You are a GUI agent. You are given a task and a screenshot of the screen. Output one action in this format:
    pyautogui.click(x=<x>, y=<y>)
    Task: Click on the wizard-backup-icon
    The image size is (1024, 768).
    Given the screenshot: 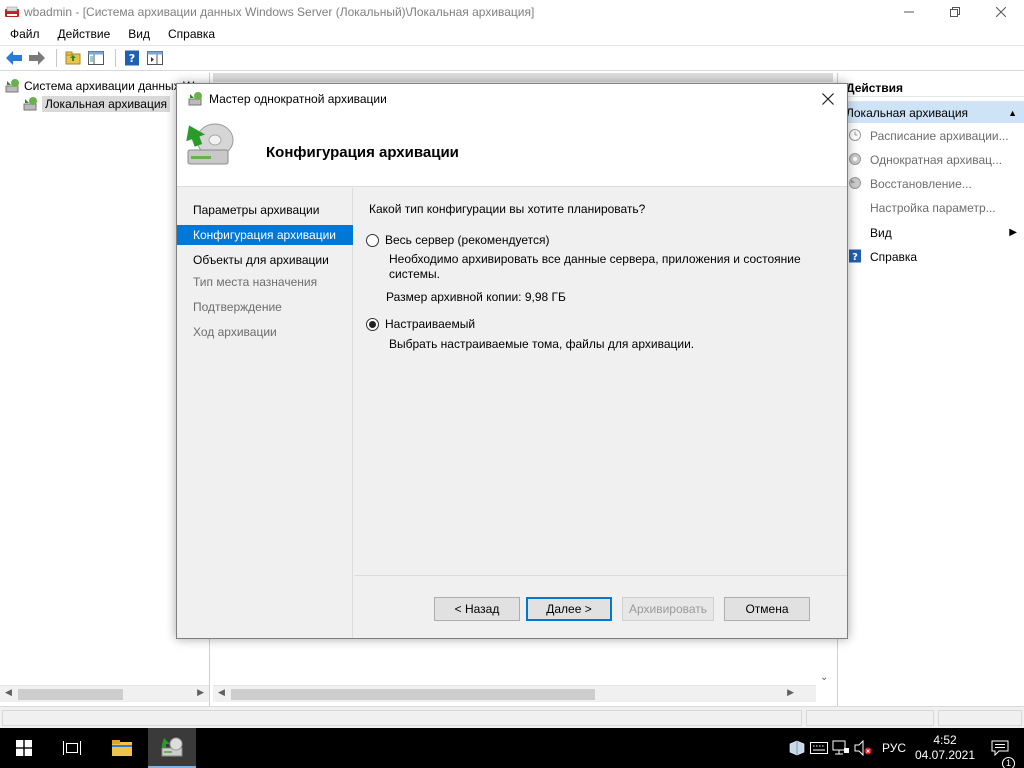 What is the action you would take?
    pyautogui.click(x=195, y=99)
    